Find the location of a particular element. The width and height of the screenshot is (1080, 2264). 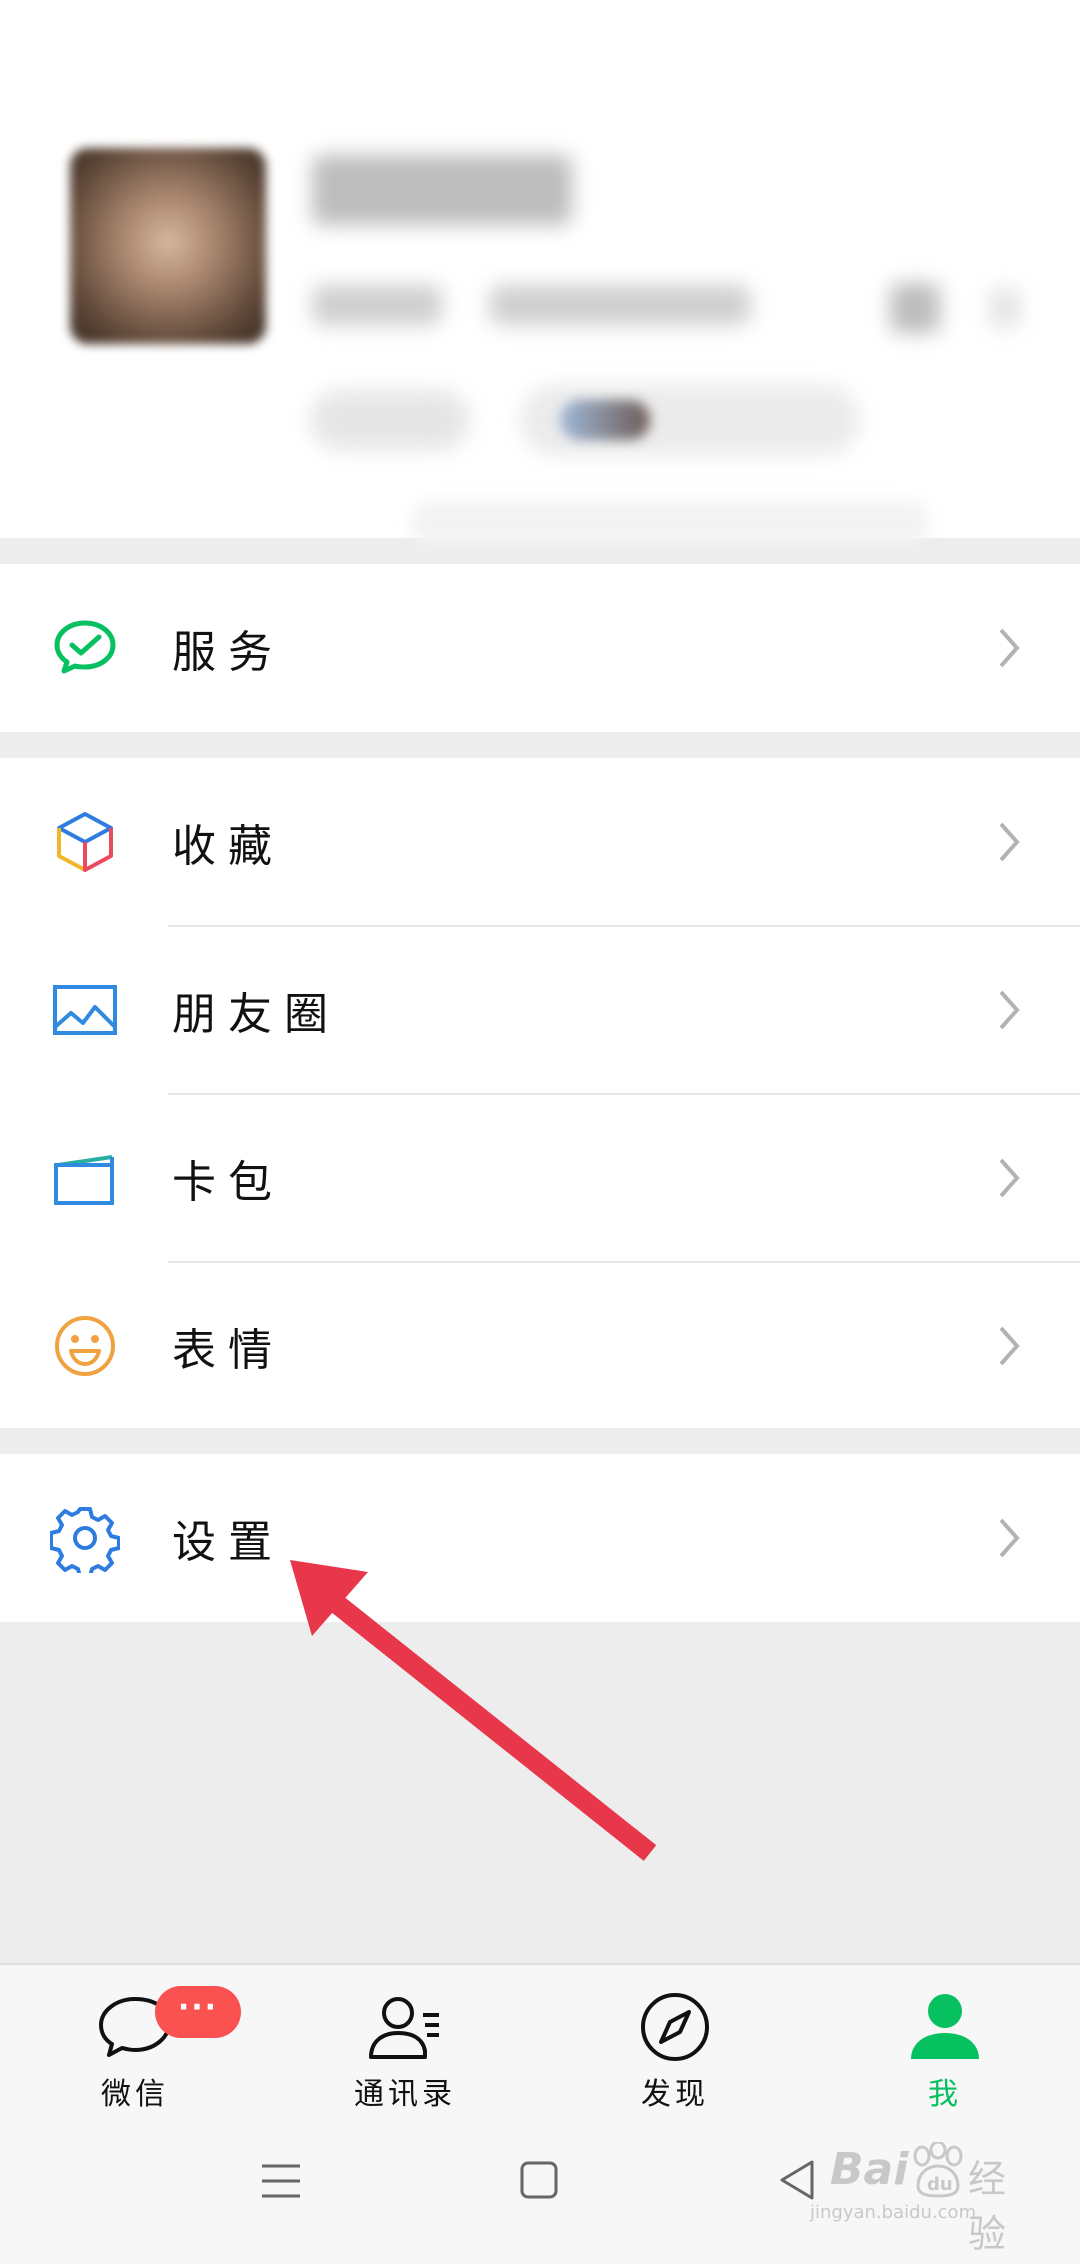

tab-label-discover: 发现 is located at coordinates (675, 2094).